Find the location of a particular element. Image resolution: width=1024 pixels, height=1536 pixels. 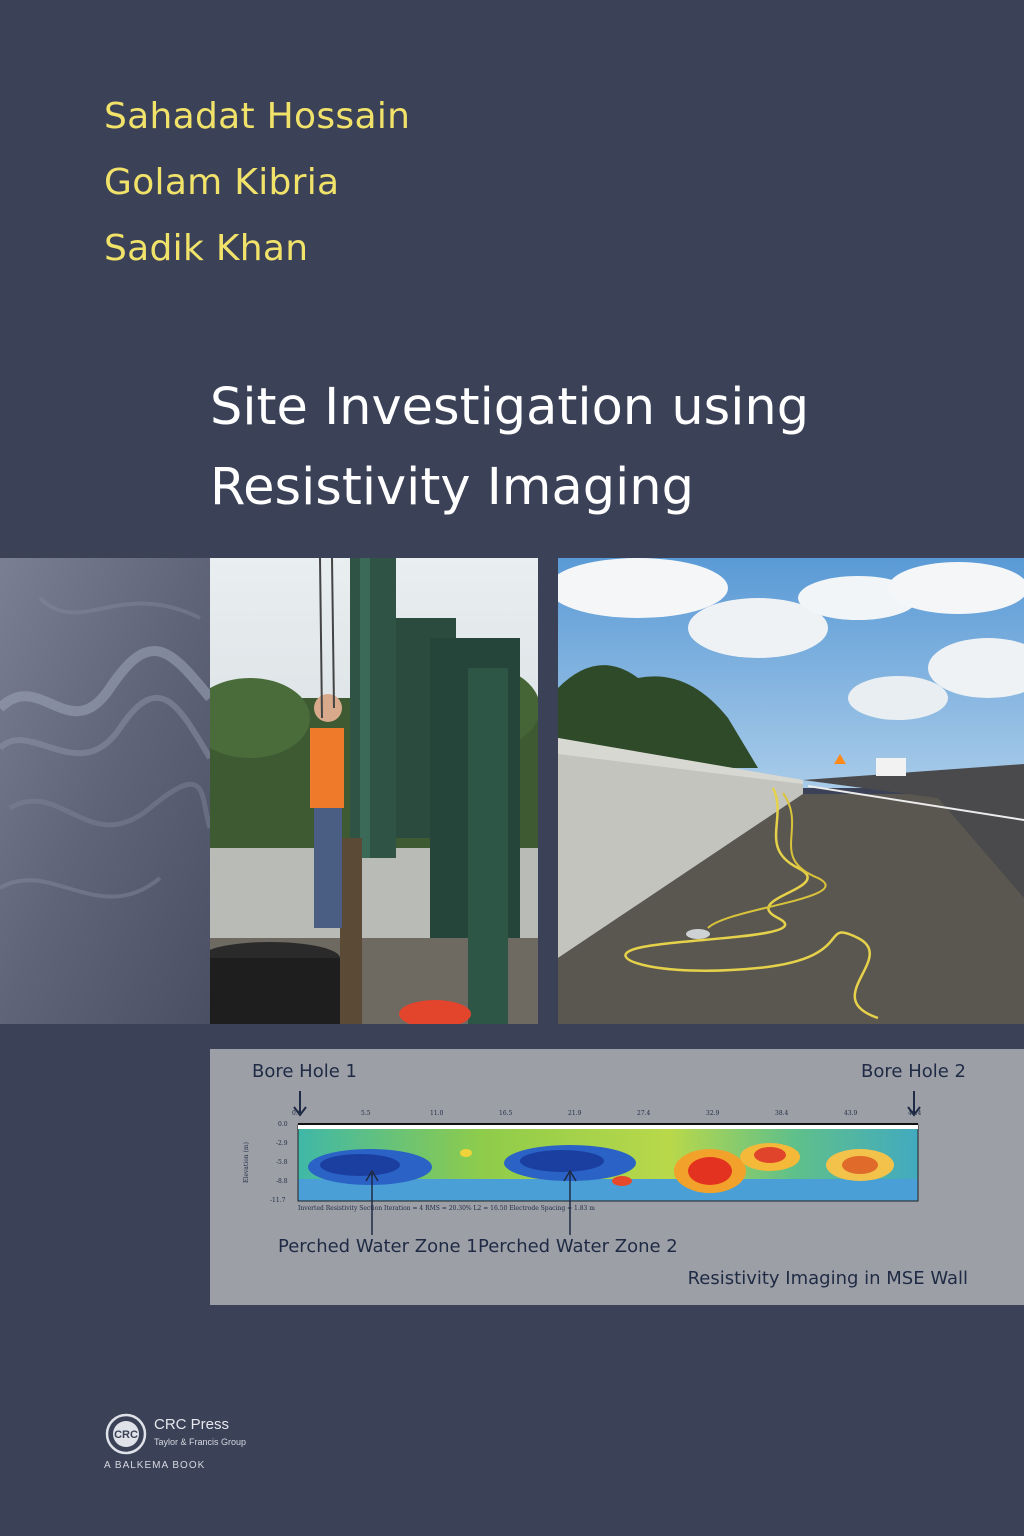

publisher-group: Taylor & Francis Group is located at coordinates (200, 1442).